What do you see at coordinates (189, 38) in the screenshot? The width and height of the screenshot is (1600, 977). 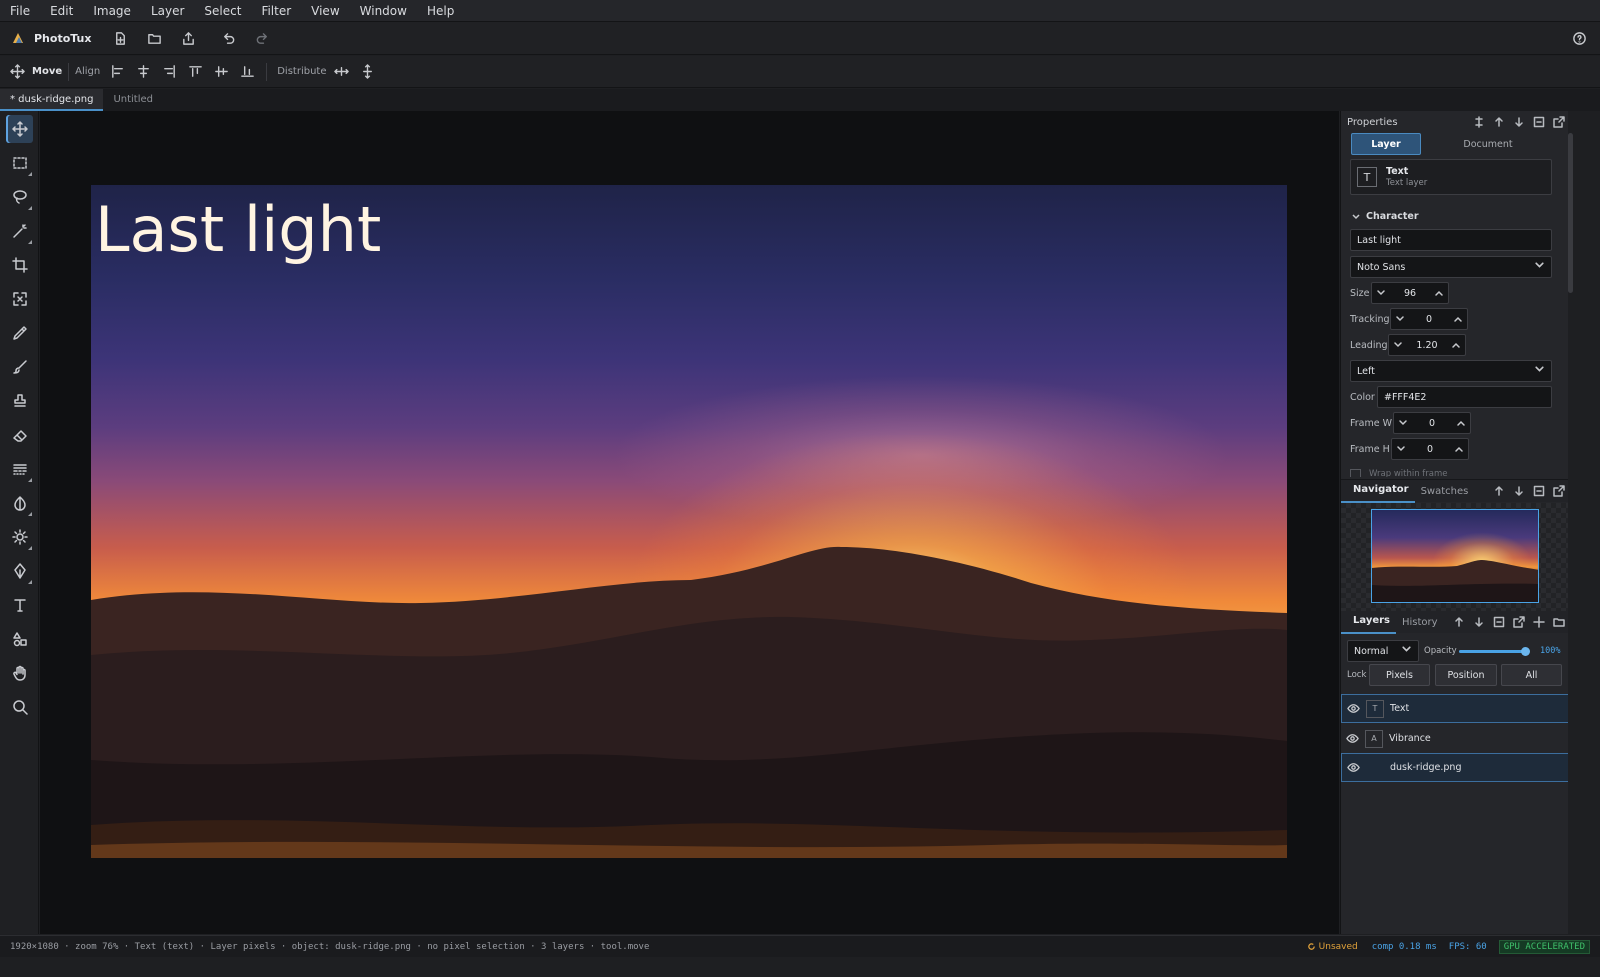 I see `export-icon` at bounding box center [189, 38].